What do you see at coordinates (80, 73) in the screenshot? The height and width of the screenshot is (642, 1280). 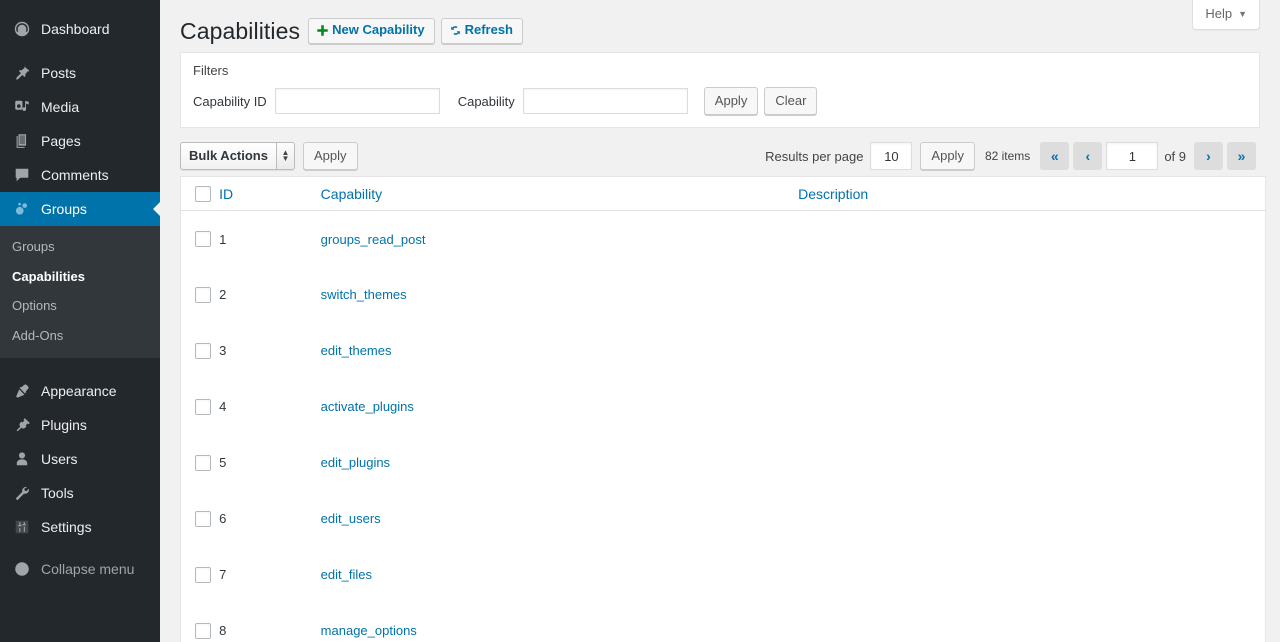 I see `sidebar-item-posts: Posts` at bounding box center [80, 73].